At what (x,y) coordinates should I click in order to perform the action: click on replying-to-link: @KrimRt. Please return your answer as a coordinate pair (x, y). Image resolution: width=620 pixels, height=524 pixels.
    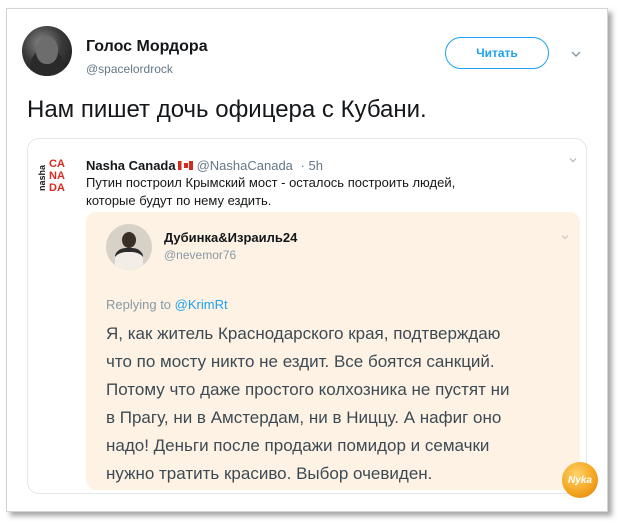
    Looking at the image, I should click on (201, 304).